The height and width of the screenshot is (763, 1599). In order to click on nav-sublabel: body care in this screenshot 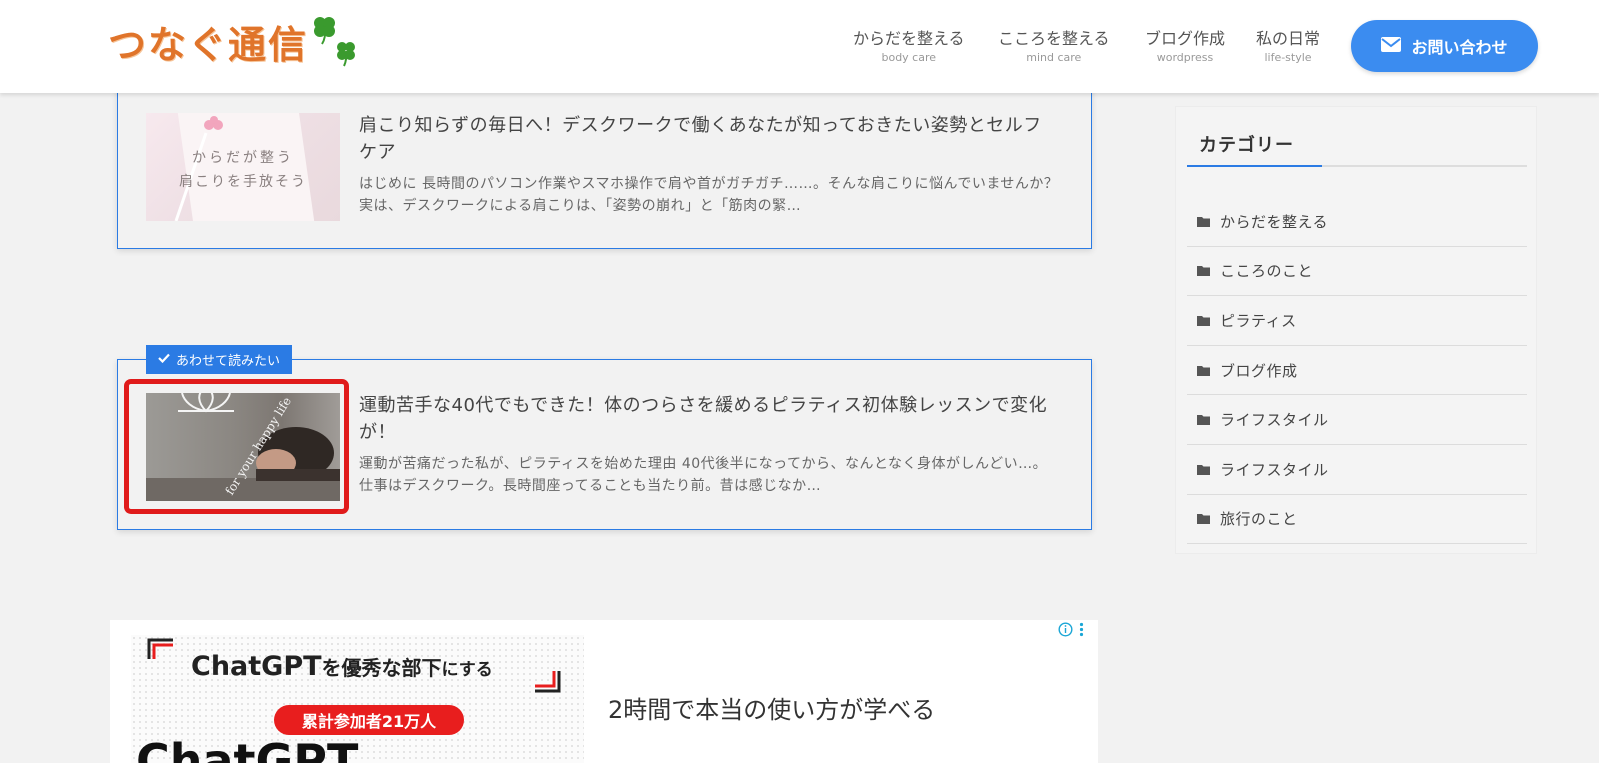, I will do `click(909, 57)`.